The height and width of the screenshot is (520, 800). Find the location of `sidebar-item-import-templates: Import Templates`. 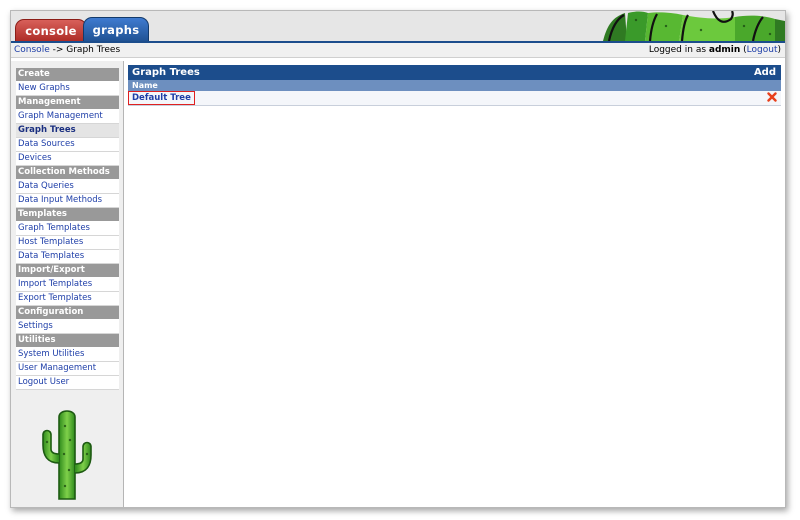

sidebar-item-import-templates: Import Templates is located at coordinates (67, 285).